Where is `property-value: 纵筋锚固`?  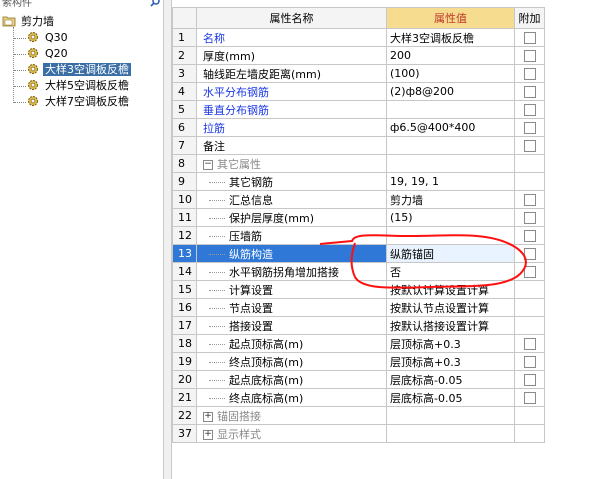
property-value: 纵筋锚固 is located at coordinates (450, 253).